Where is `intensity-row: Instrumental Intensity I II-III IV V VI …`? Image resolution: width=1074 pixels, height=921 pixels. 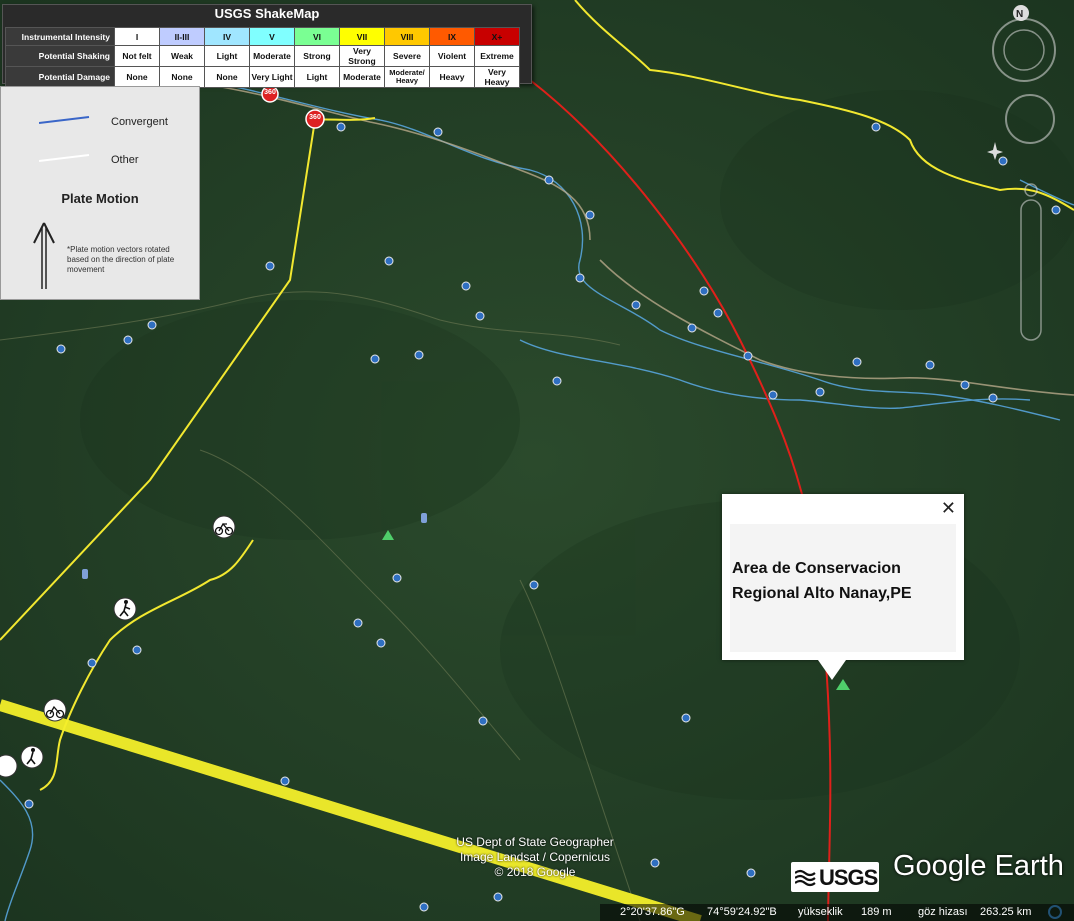
intensity-row: Instrumental Intensity I II-III IV V VI … is located at coordinates (262, 36).